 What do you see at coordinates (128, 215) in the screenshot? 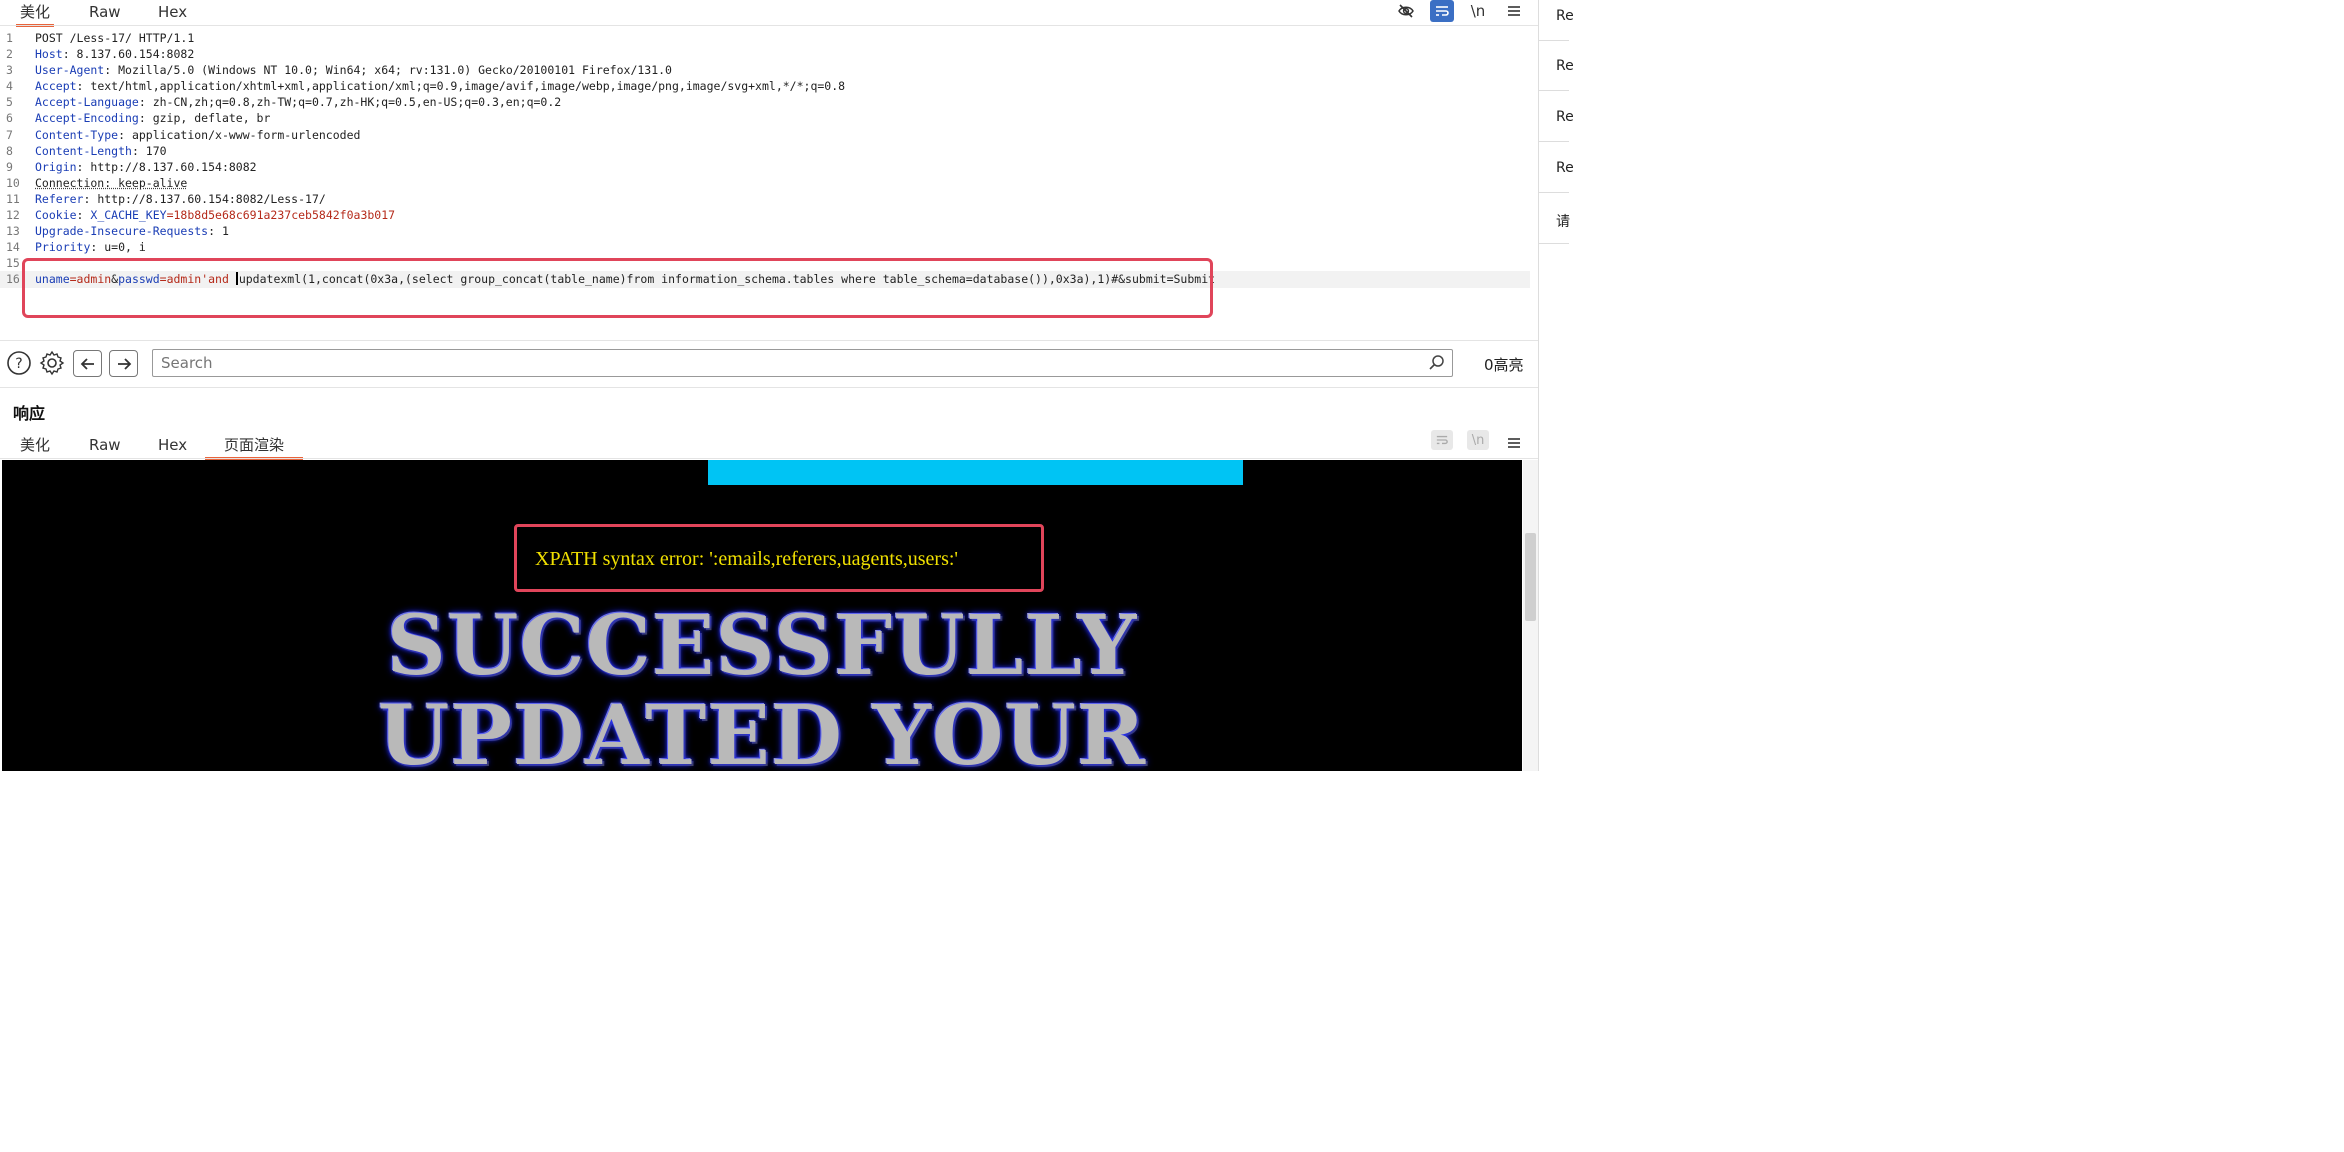
I see `cookie-name: X_CACHE_KEY` at bounding box center [128, 215].